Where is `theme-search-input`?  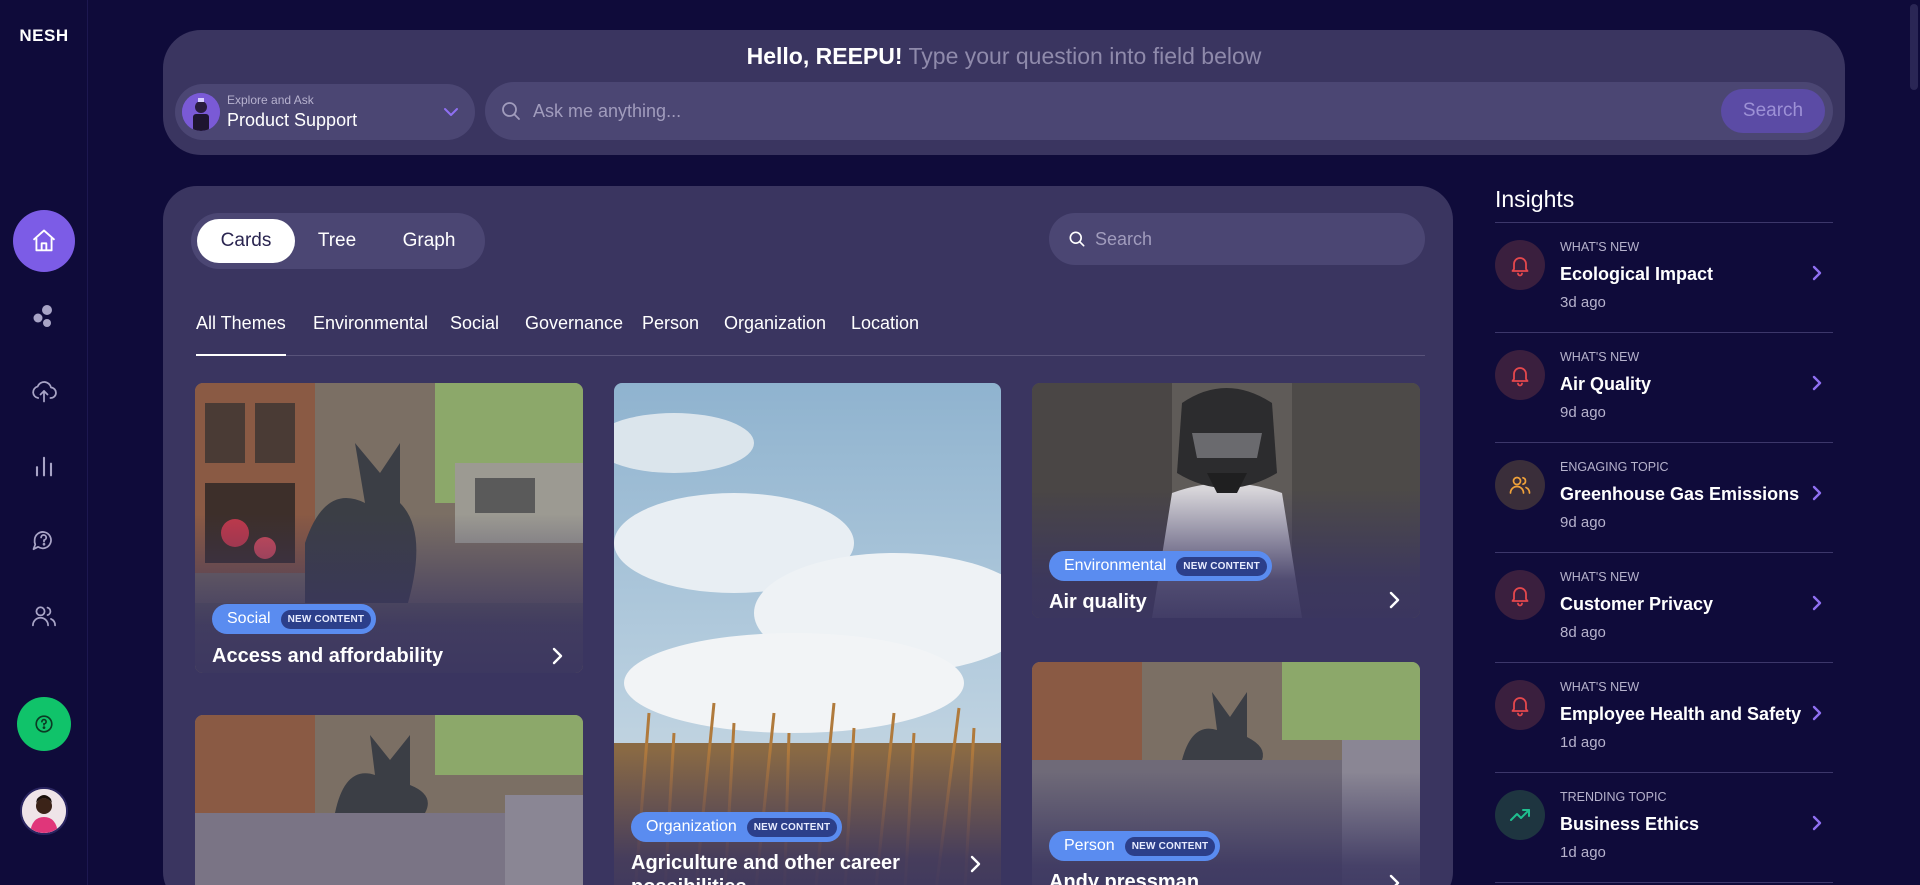 theme-search-input is located at coordinates (1250, 239).